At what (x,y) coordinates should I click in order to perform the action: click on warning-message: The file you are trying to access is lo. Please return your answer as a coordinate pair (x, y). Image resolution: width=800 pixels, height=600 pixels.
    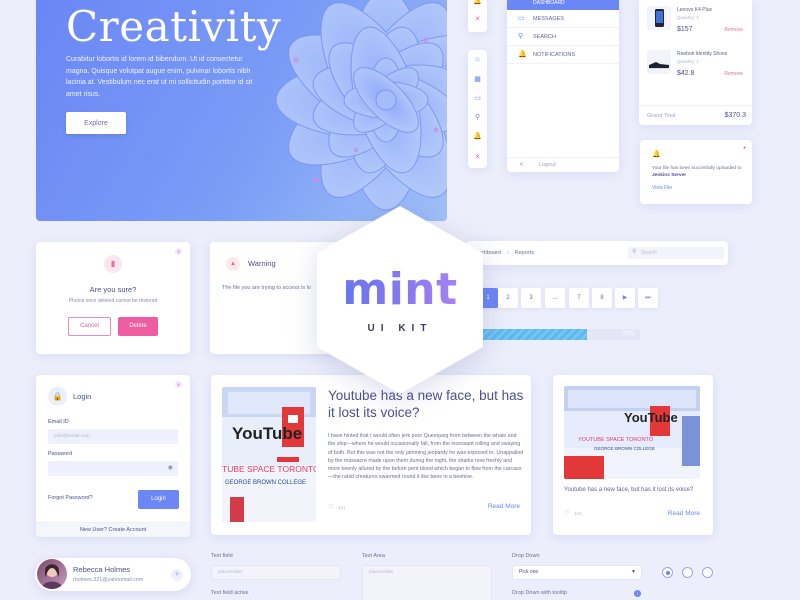
    Looking at the image, I should click on (266, 288).